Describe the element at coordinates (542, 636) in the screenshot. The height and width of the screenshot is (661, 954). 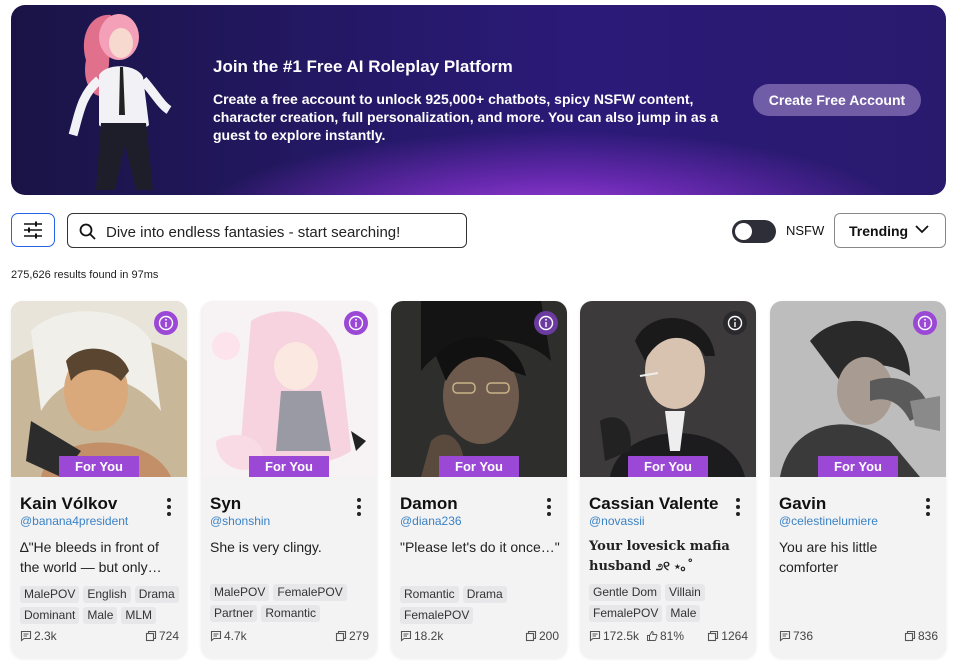
I see `save-count: 200` at that location.